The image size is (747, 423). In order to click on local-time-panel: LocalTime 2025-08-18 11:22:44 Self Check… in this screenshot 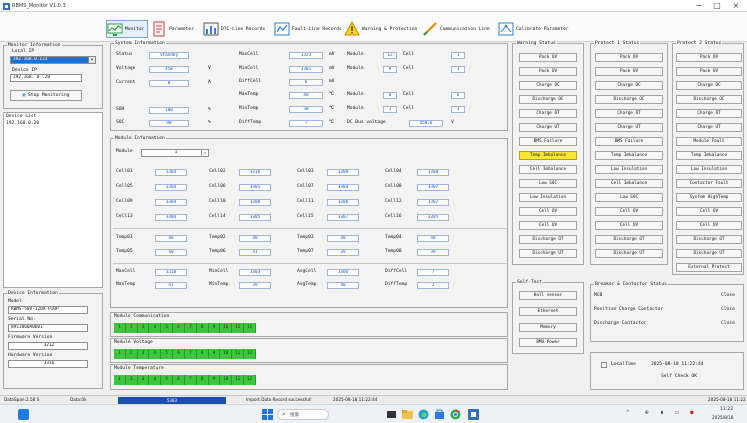, I will do `click(667, 371)`.